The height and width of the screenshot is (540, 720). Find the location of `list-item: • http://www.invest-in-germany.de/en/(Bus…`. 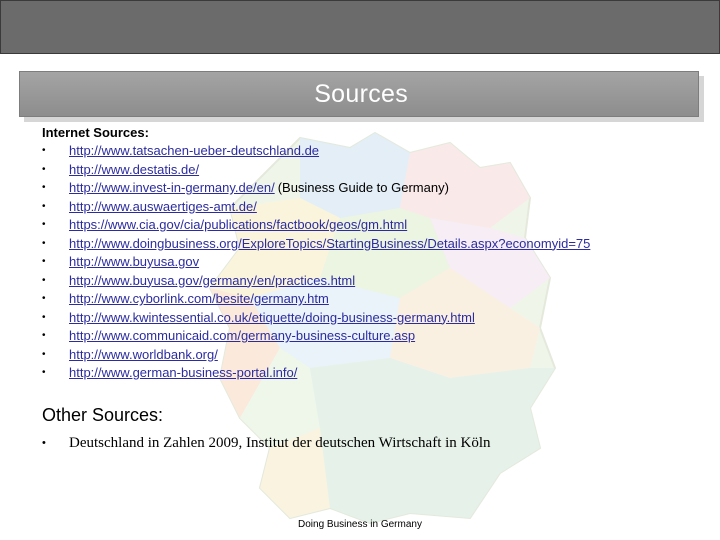

list-item: • http://www.invest-in-germany.de/en/(Bus… is located at coordinates (377, 188).